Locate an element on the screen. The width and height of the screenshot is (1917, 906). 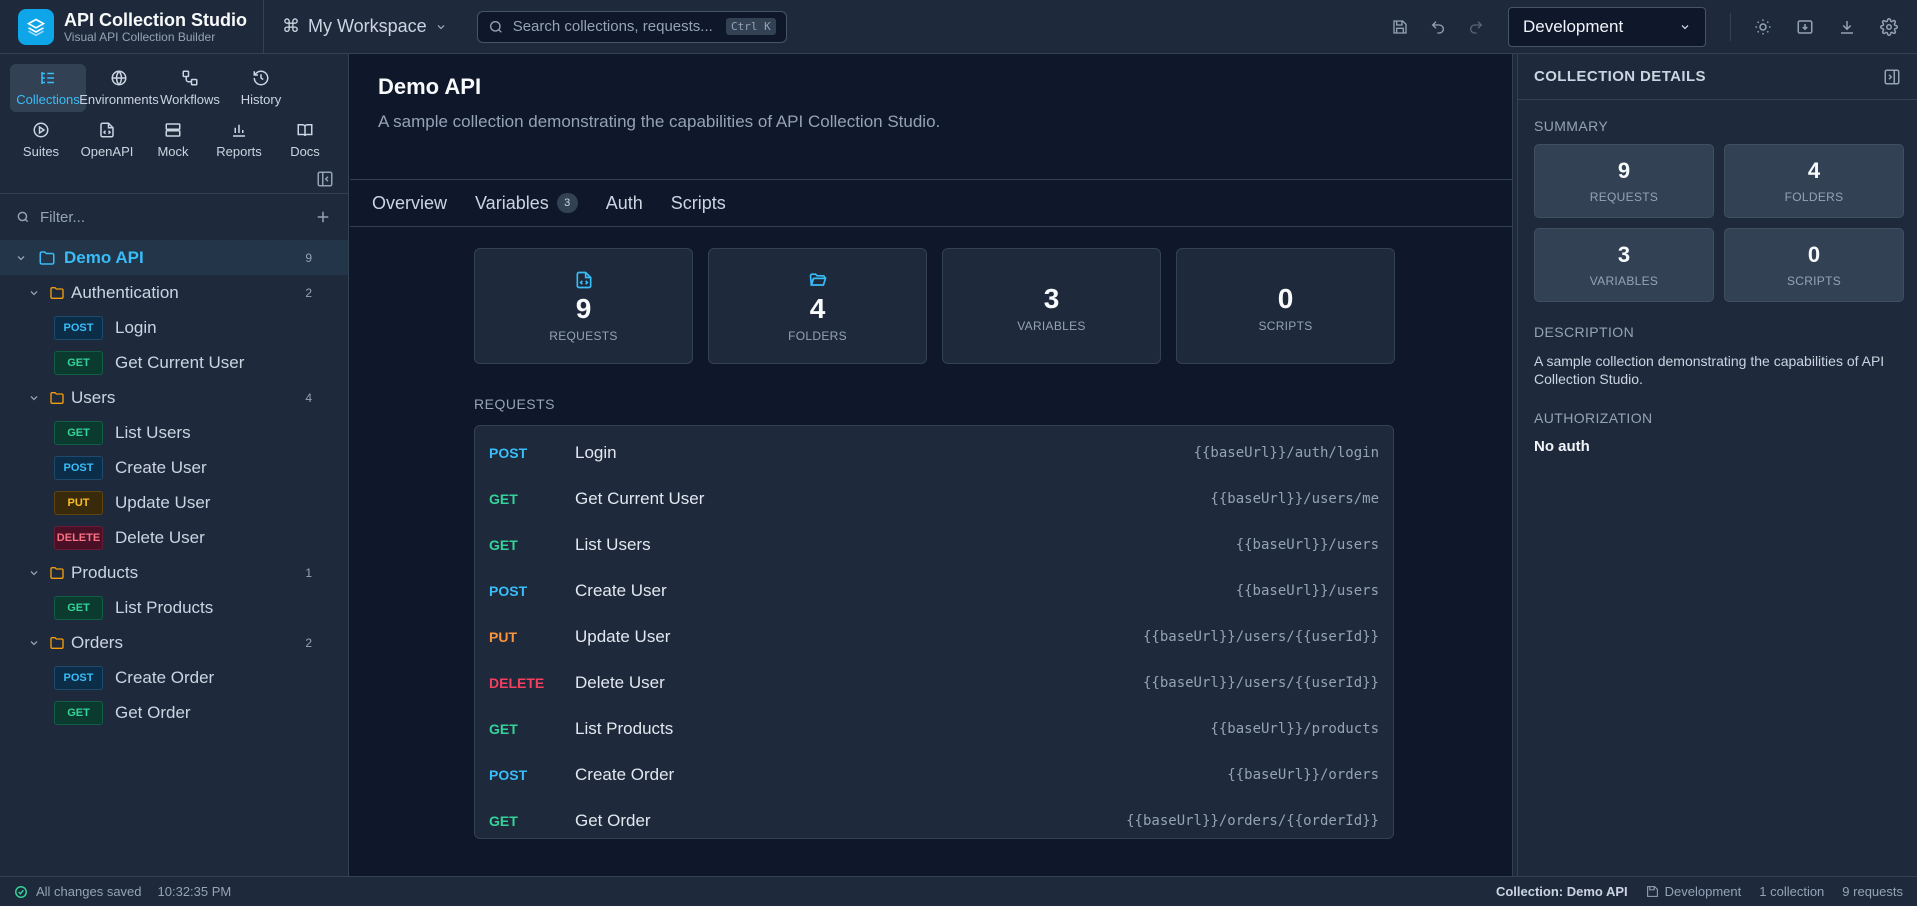
request-row: POST Login {{baseUrl}}/auth/login is located at coordinates (934, 453).